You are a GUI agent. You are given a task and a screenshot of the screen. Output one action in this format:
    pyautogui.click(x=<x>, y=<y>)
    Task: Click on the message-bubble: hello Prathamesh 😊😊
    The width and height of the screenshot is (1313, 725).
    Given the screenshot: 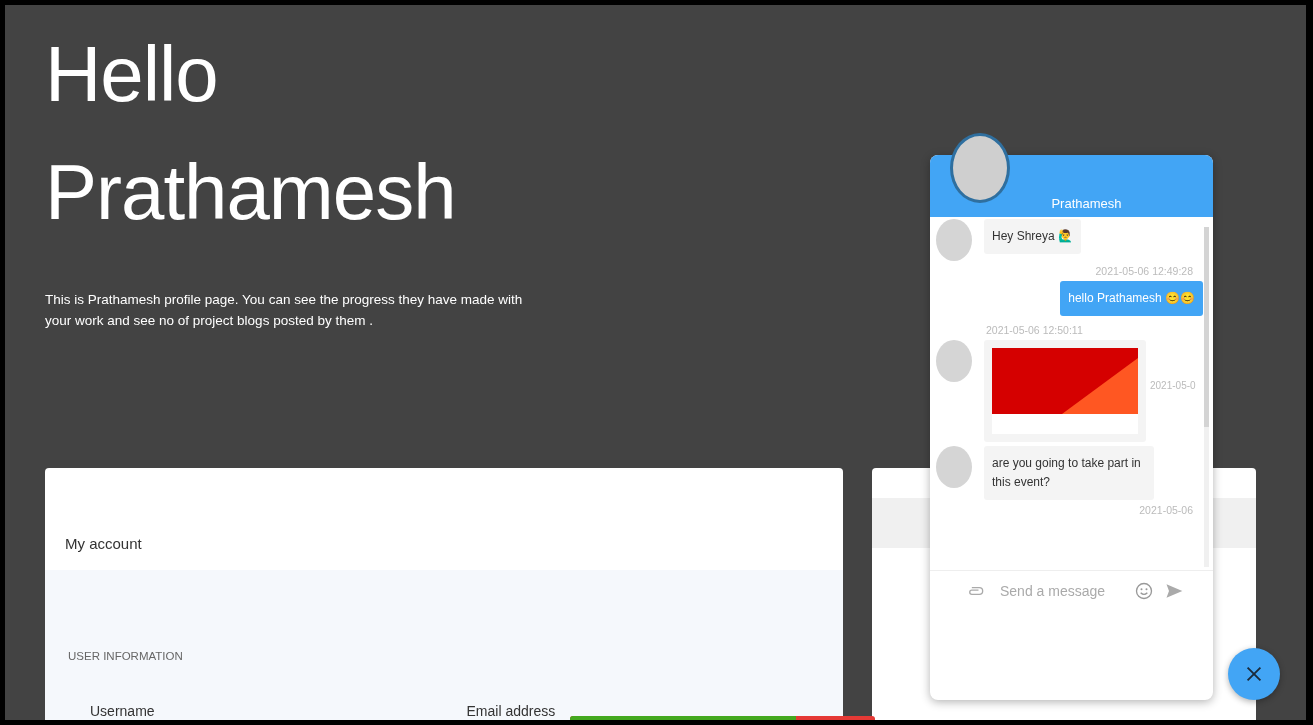 What is the action you would take?
    pyautogui.click(x=1131, y=298)
    